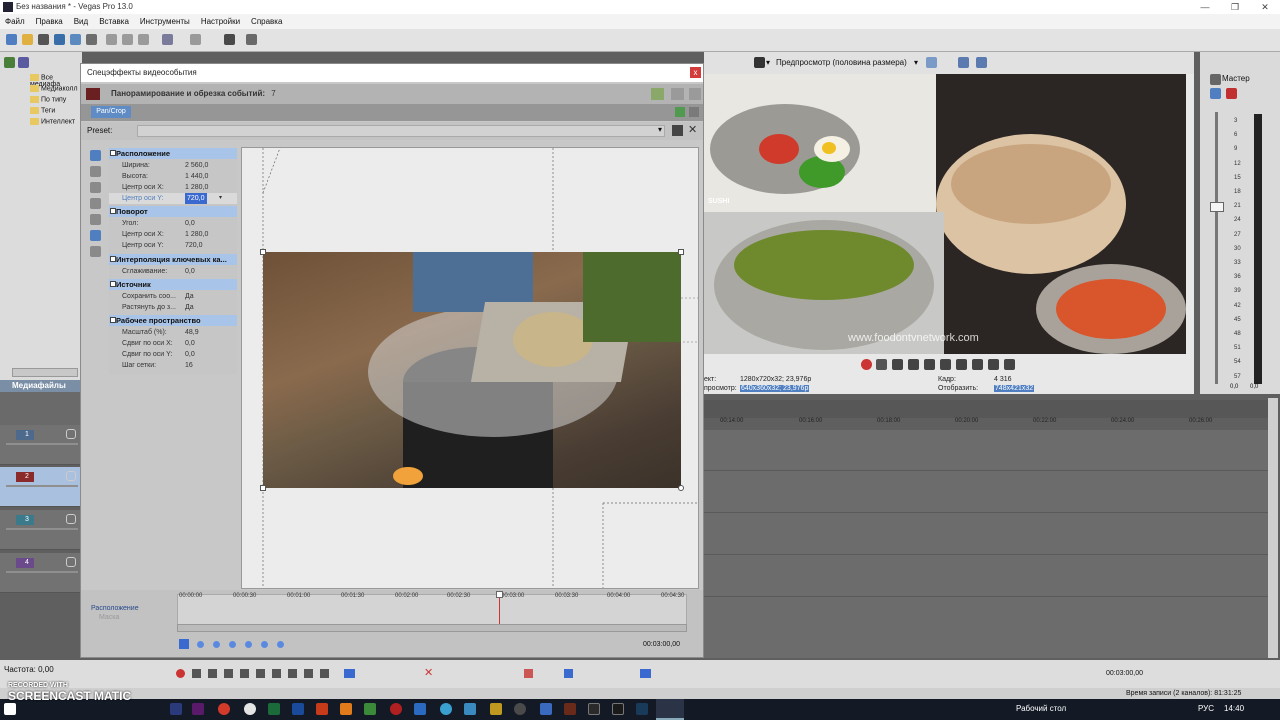 The width and height of the screenshot is (1280, 720). Describe the element at coordinates (308, 673) in the screenshot. I see `prev-frame-icon` at that location.